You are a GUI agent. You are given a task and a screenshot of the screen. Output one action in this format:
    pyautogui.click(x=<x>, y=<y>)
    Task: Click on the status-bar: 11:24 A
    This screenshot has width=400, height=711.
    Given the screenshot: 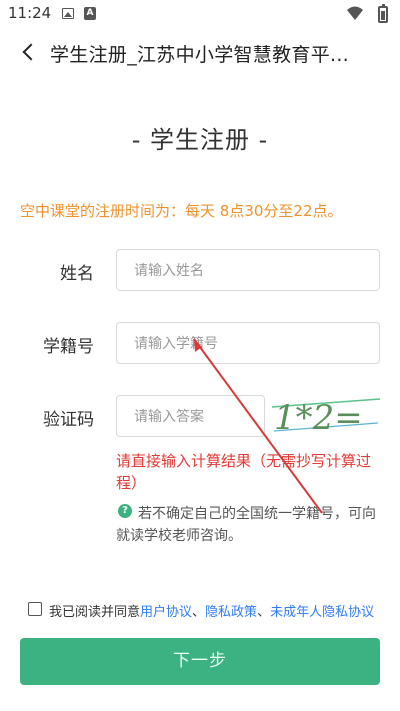 What is the action you would take?
    pyautogui.click(x=200, y=14)
    